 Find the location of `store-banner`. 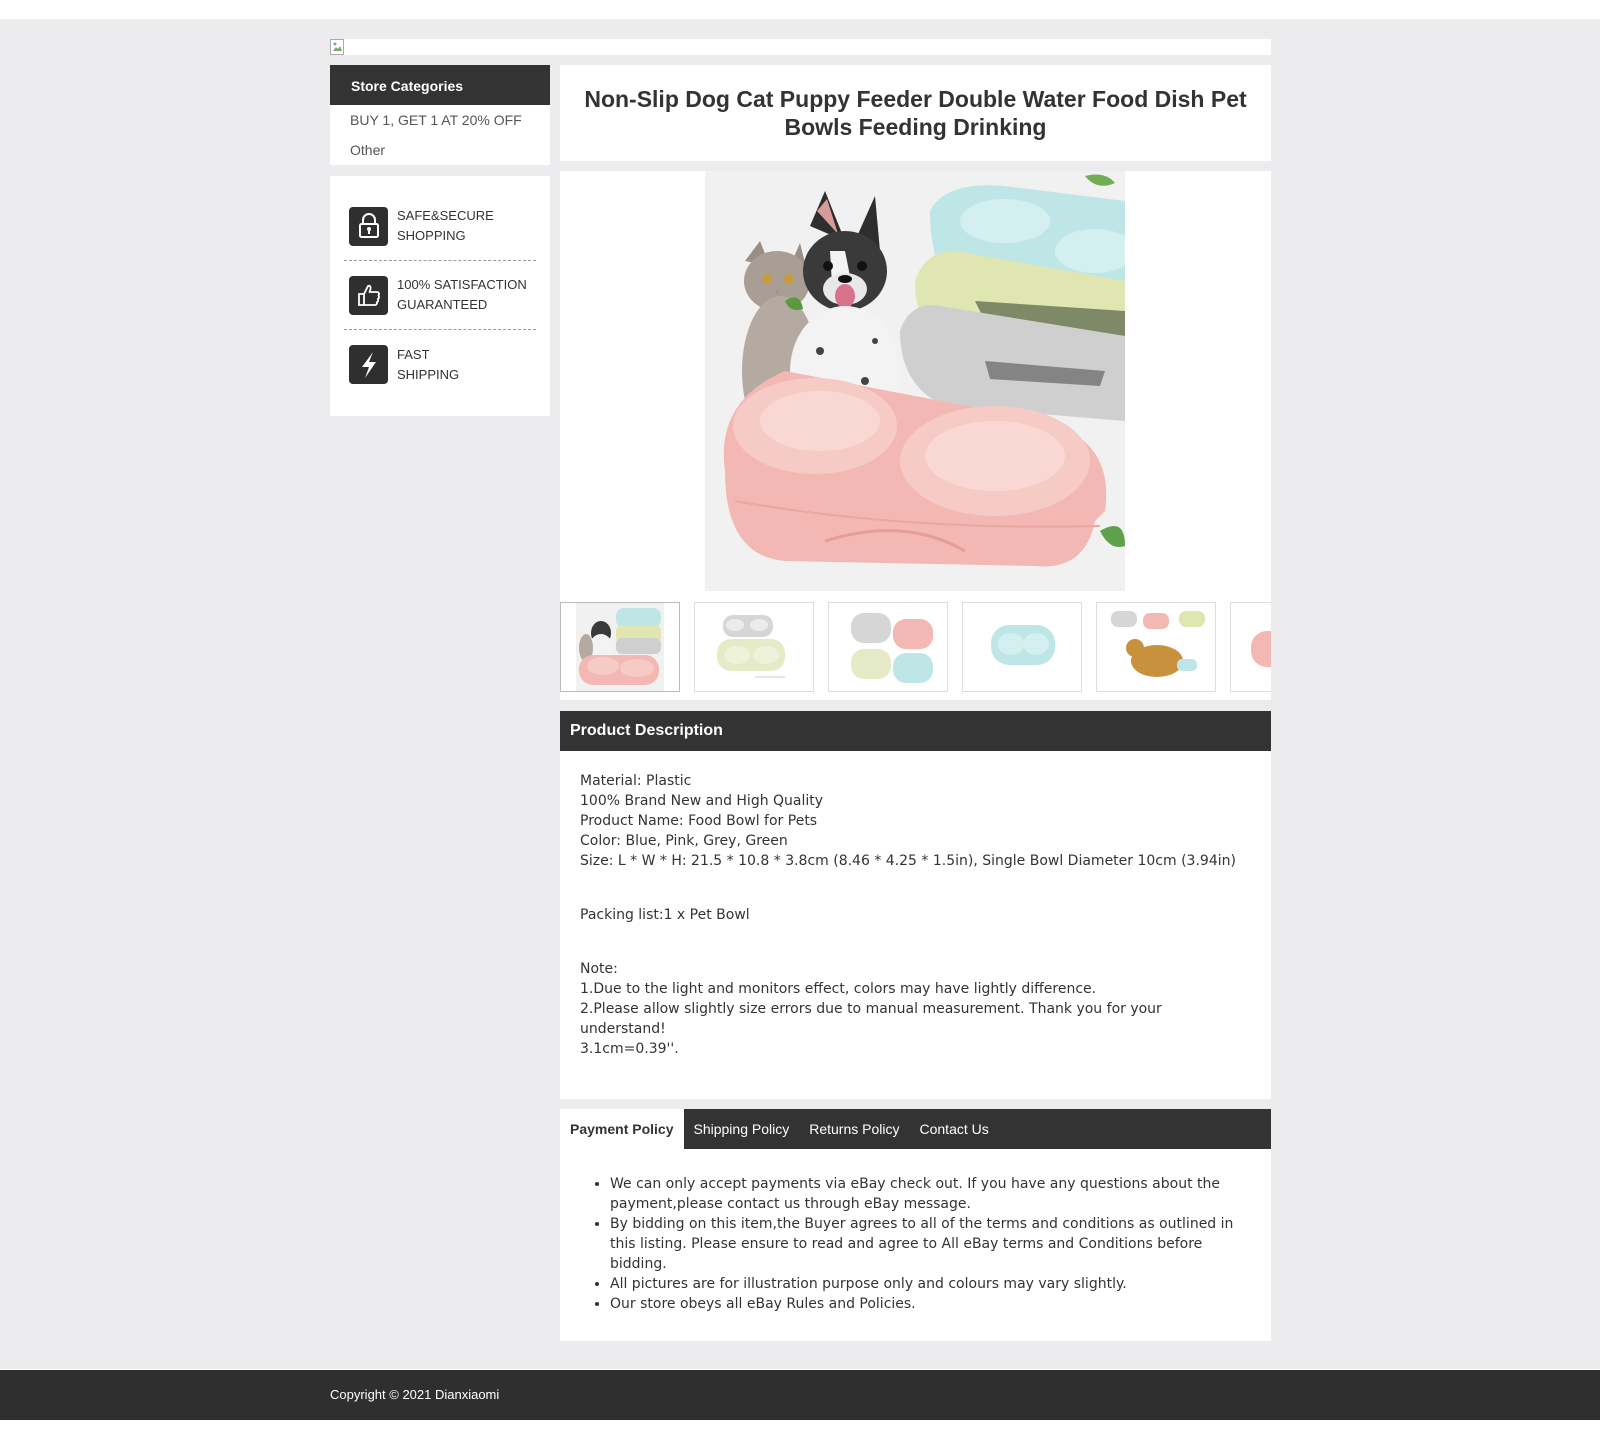

store-banner is located at coordinates (800, 47).